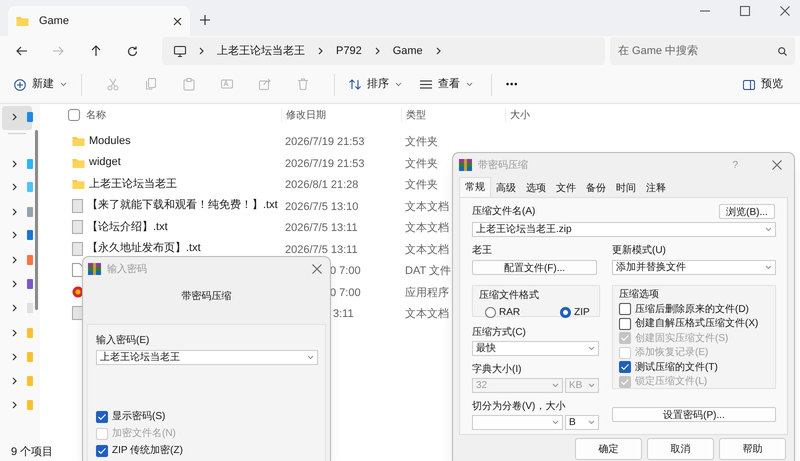  What do you see at coordinates (205, 20) in the screenshot?
I see `new-tab-icon` at bounding box center [205, 20].